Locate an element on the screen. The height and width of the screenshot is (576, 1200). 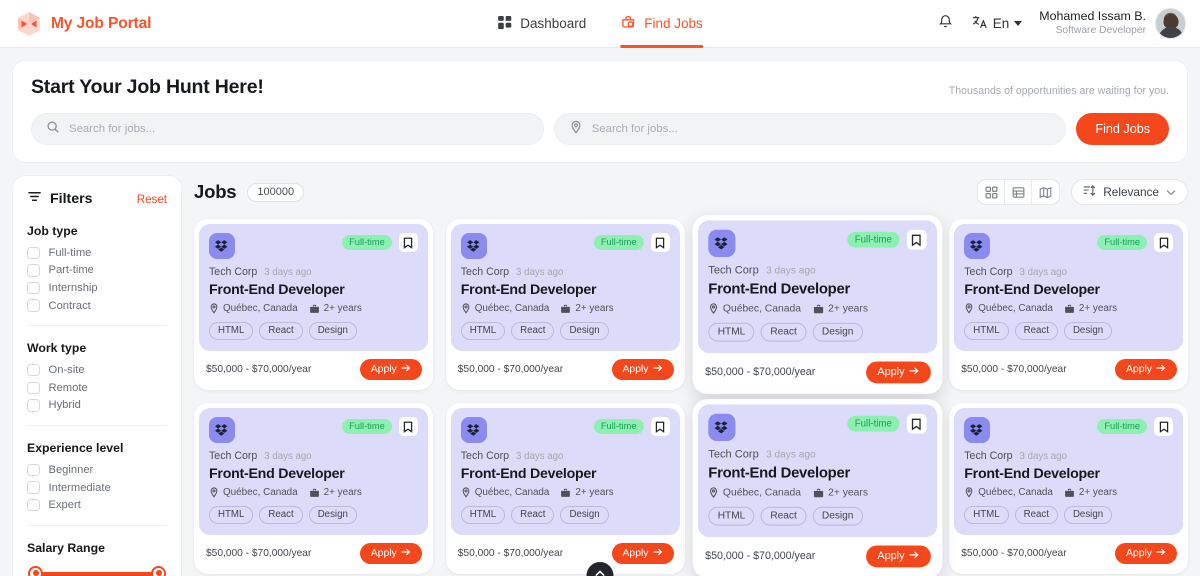
checkbox-hybrid is located at coordinates (33, 405).